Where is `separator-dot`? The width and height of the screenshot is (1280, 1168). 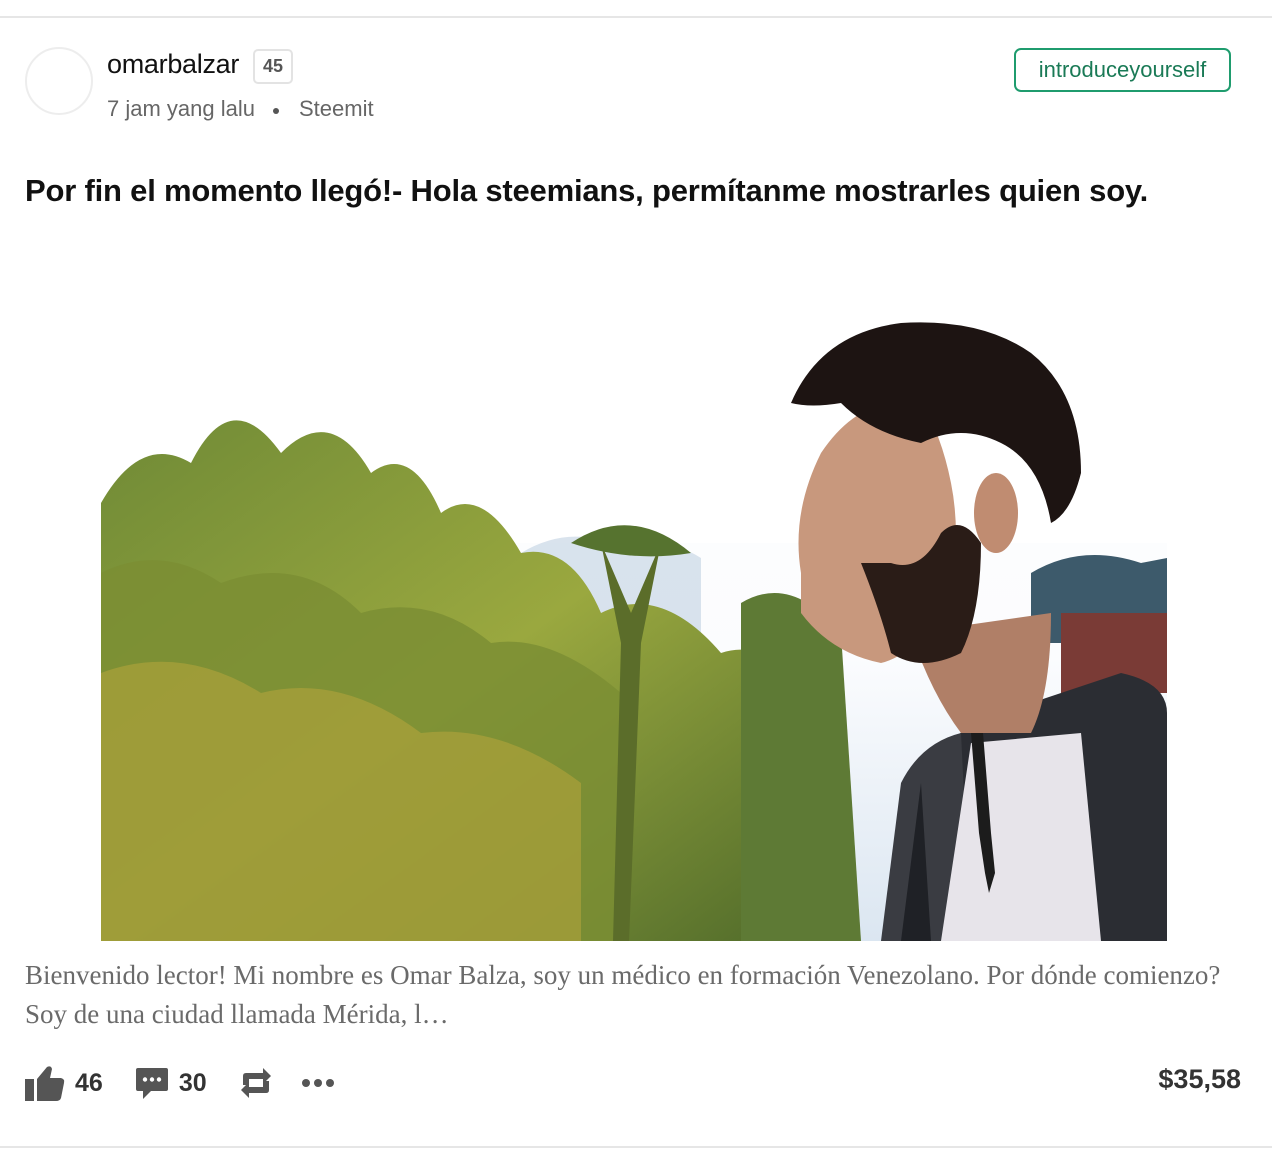 separator-dot is located at coordinates (275, 111).